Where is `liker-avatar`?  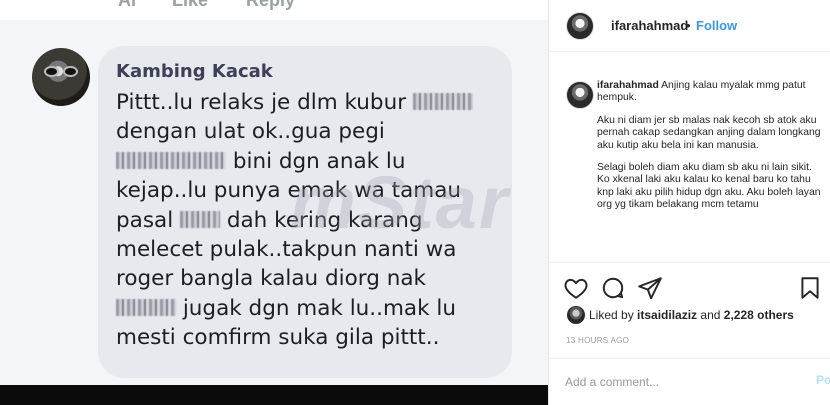 liker-avatar is located at coordinates (576, 315).